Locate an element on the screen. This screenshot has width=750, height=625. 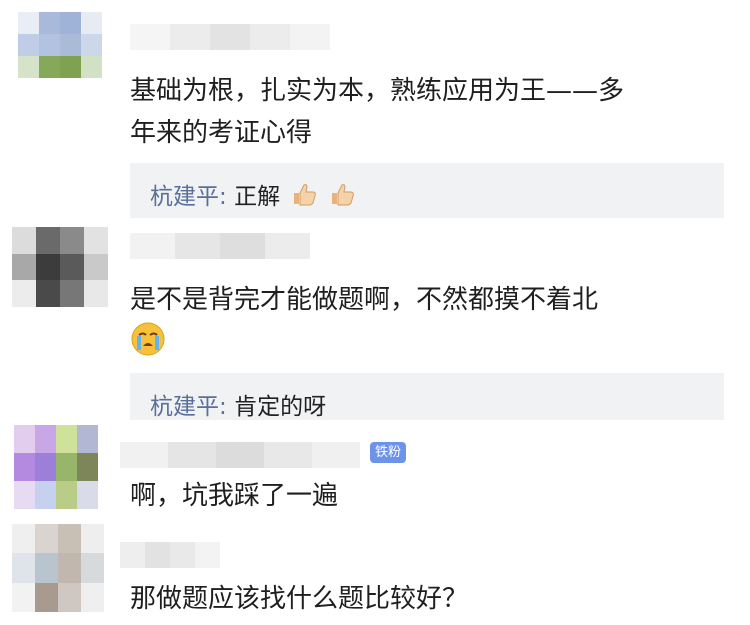
comment-text: 啊，坑我踩了一遍 is located at coordinates (234, 496).